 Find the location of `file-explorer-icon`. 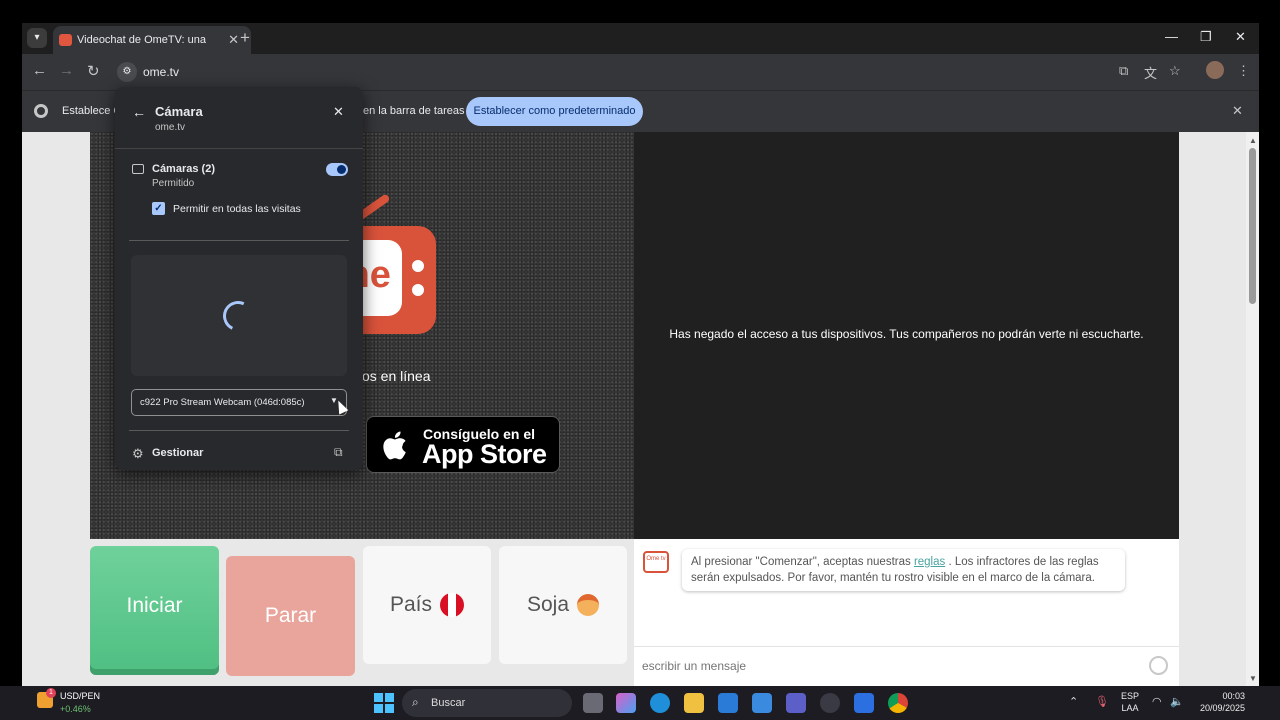

file-explorer-icon is located at coordinates (694, 703).